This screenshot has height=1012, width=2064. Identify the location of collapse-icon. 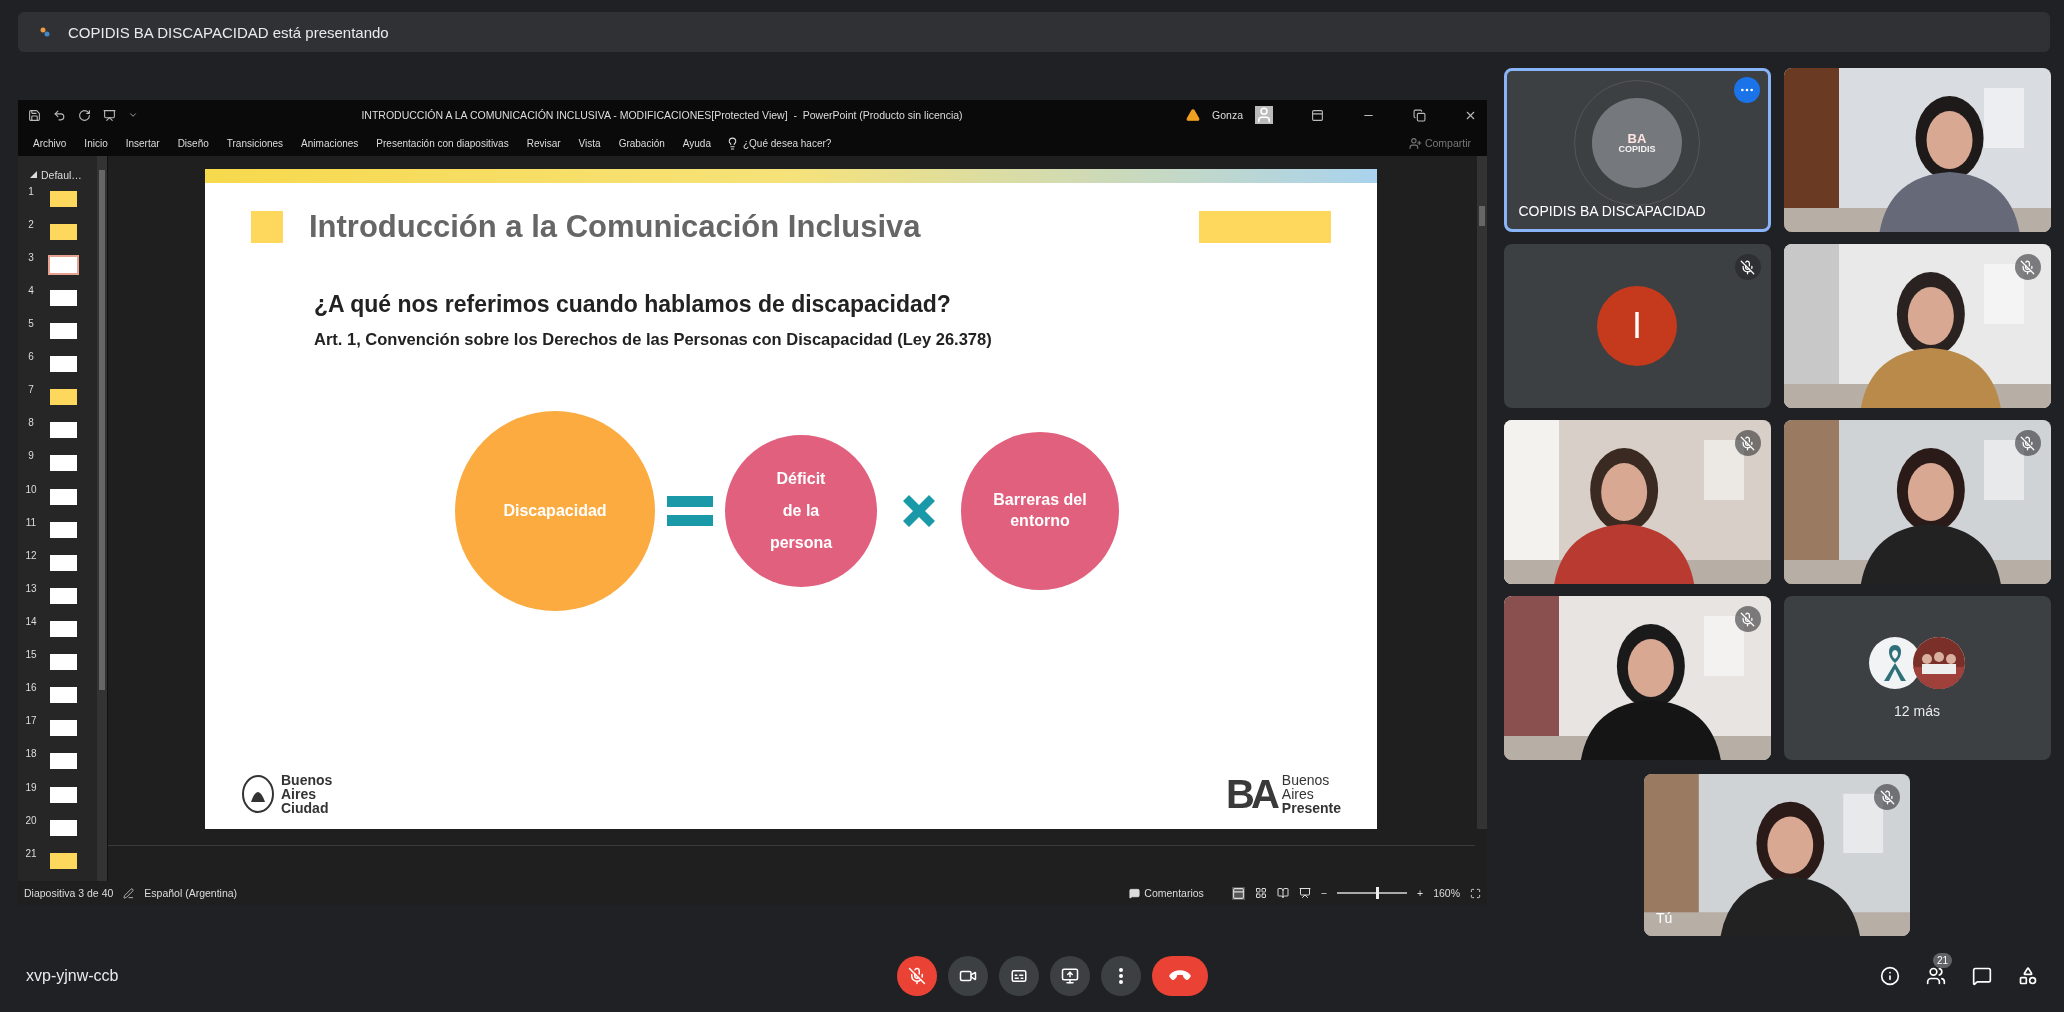
(33, 175).